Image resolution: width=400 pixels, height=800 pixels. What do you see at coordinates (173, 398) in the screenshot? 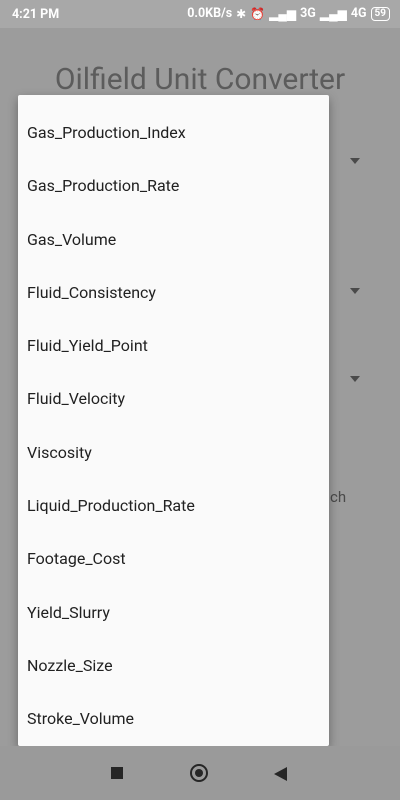
I see `dropdown-item: Fluid_Velocity` at bounding box center [173, 398].